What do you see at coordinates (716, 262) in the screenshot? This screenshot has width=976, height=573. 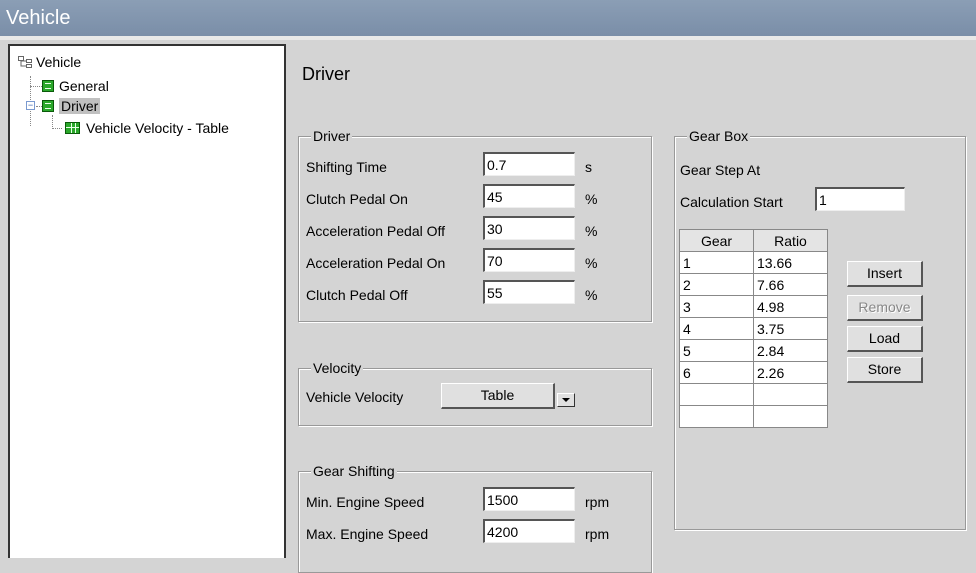 I see `gear-cell: 1` at bounding box center [716, 262].